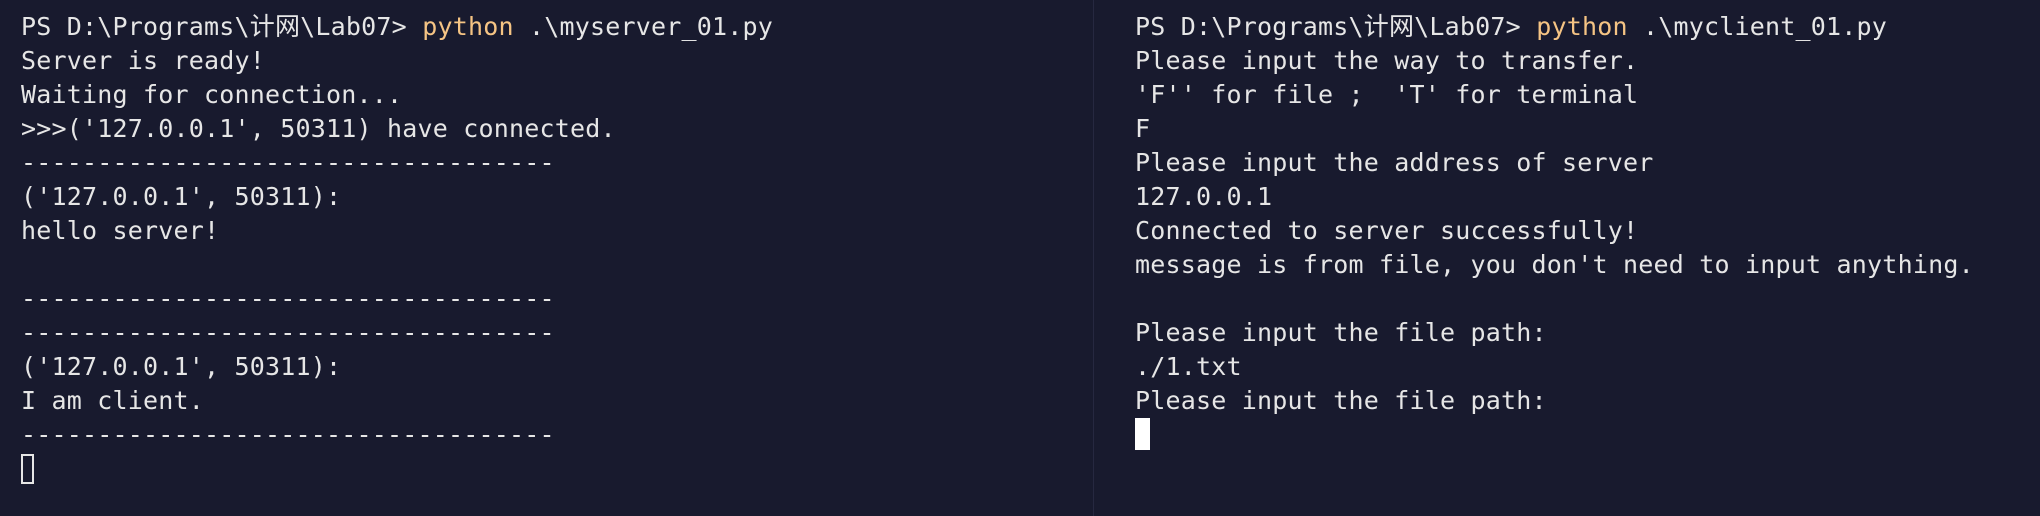 The height and width of the screenshot is (516, 2040). What do you see at coordinates (1587, 435) in the screenshot?
I see `client-cursor-line` at bounding box center [1587, 435].